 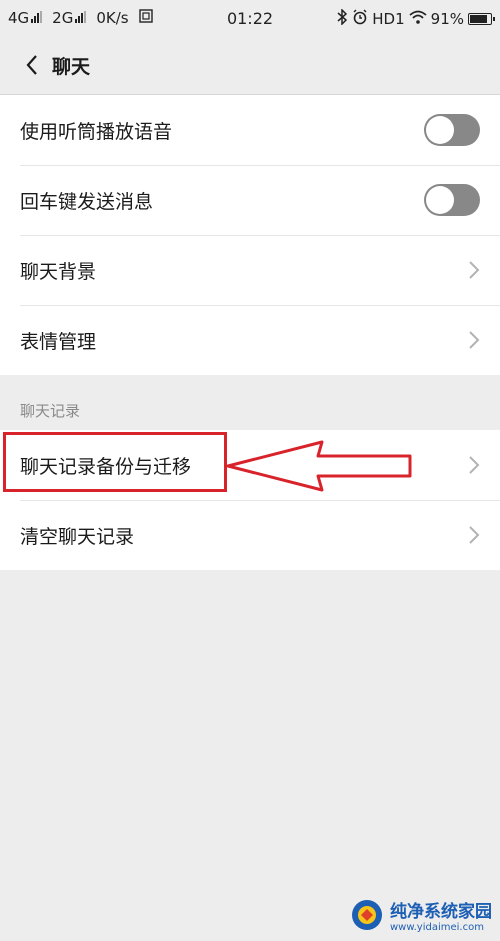 I want to click on earpiece-toggle, so click(x=452, y=130).